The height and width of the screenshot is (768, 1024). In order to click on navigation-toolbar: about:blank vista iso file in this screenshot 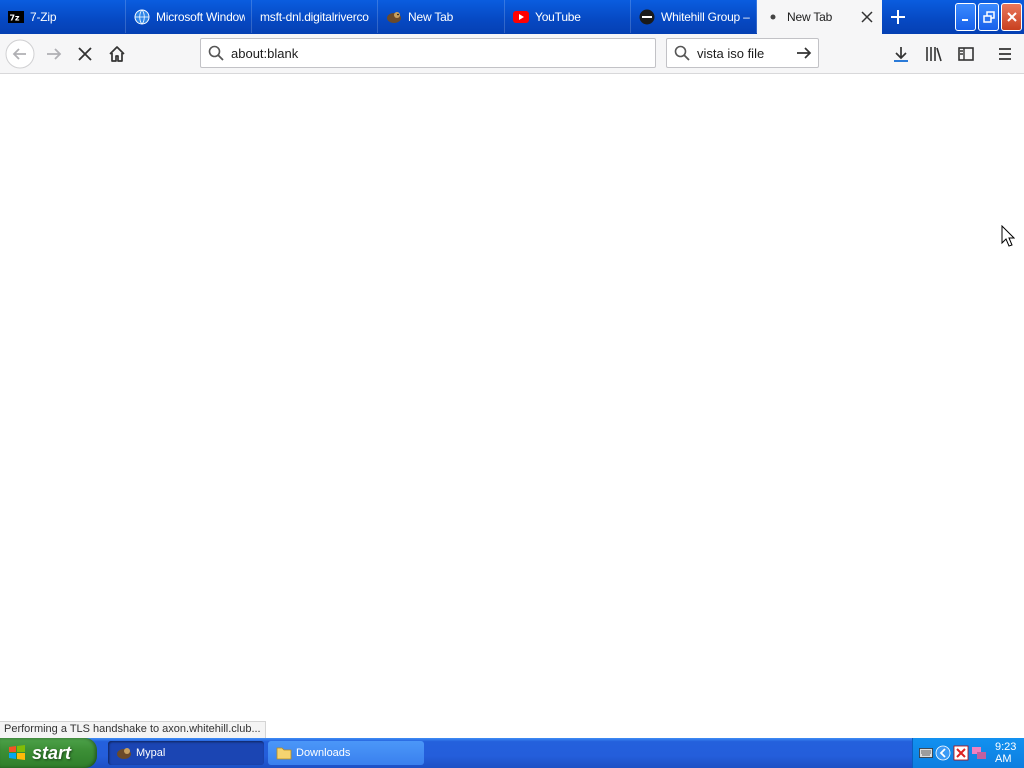, I will do `click(512, 54)`.